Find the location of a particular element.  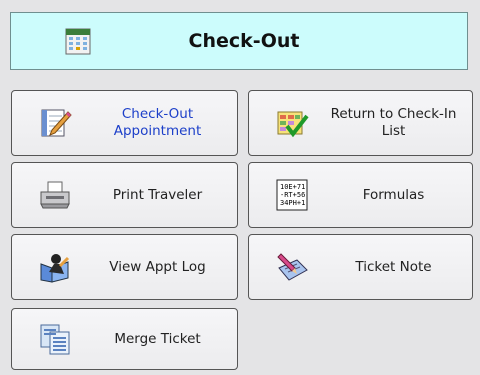

print-traveler-button: Print Traveler is located at coordinates (124, 195).